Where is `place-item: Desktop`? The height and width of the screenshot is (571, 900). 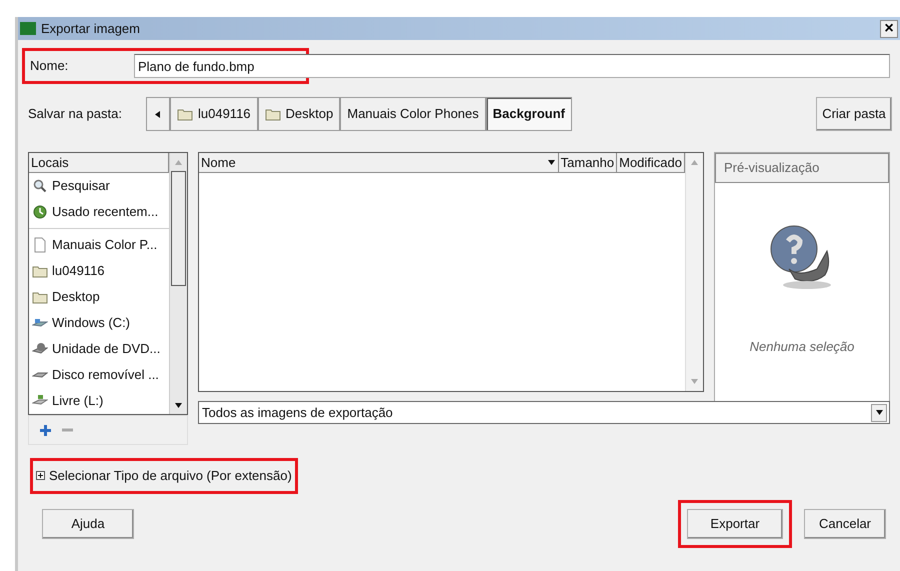 place-item: Desktop is located at coordinates (99, 297).